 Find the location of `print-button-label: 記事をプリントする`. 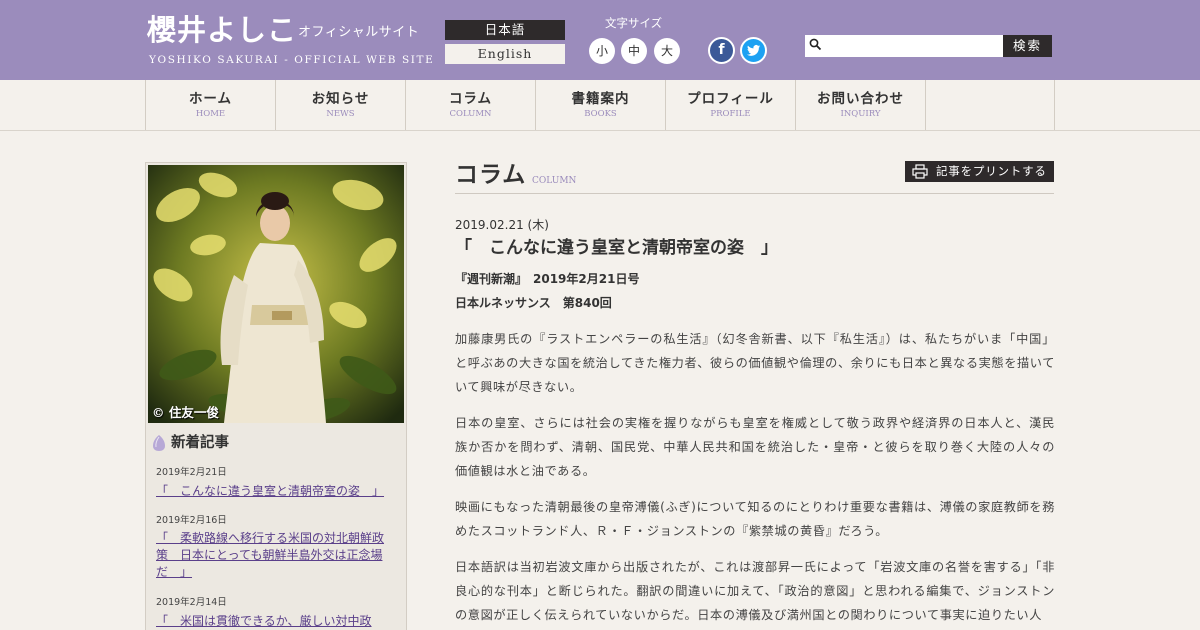

print-button-label: 記事をプリントする is located at coordinates (991, 171).